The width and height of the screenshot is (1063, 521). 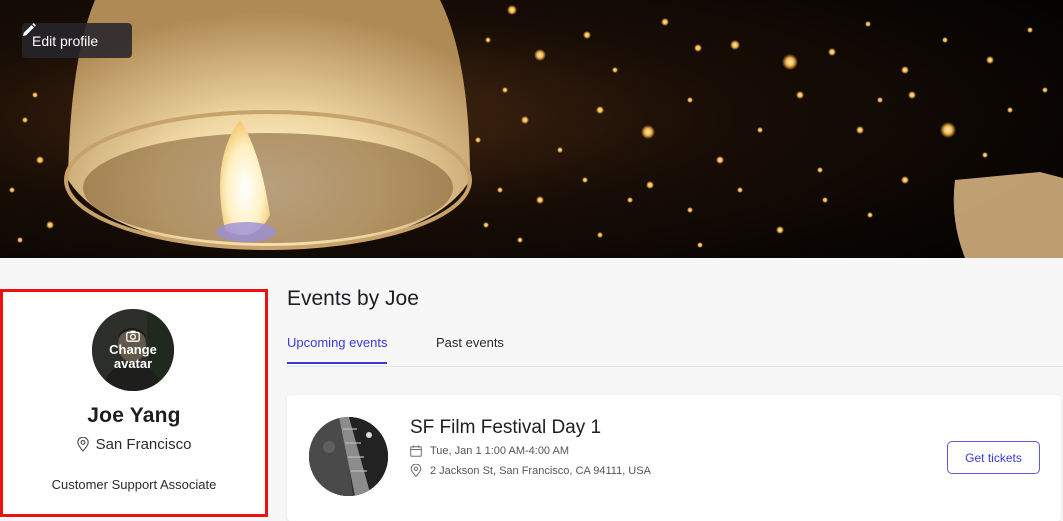 I want to click on pencil-icon, so click(x=29, y=29).